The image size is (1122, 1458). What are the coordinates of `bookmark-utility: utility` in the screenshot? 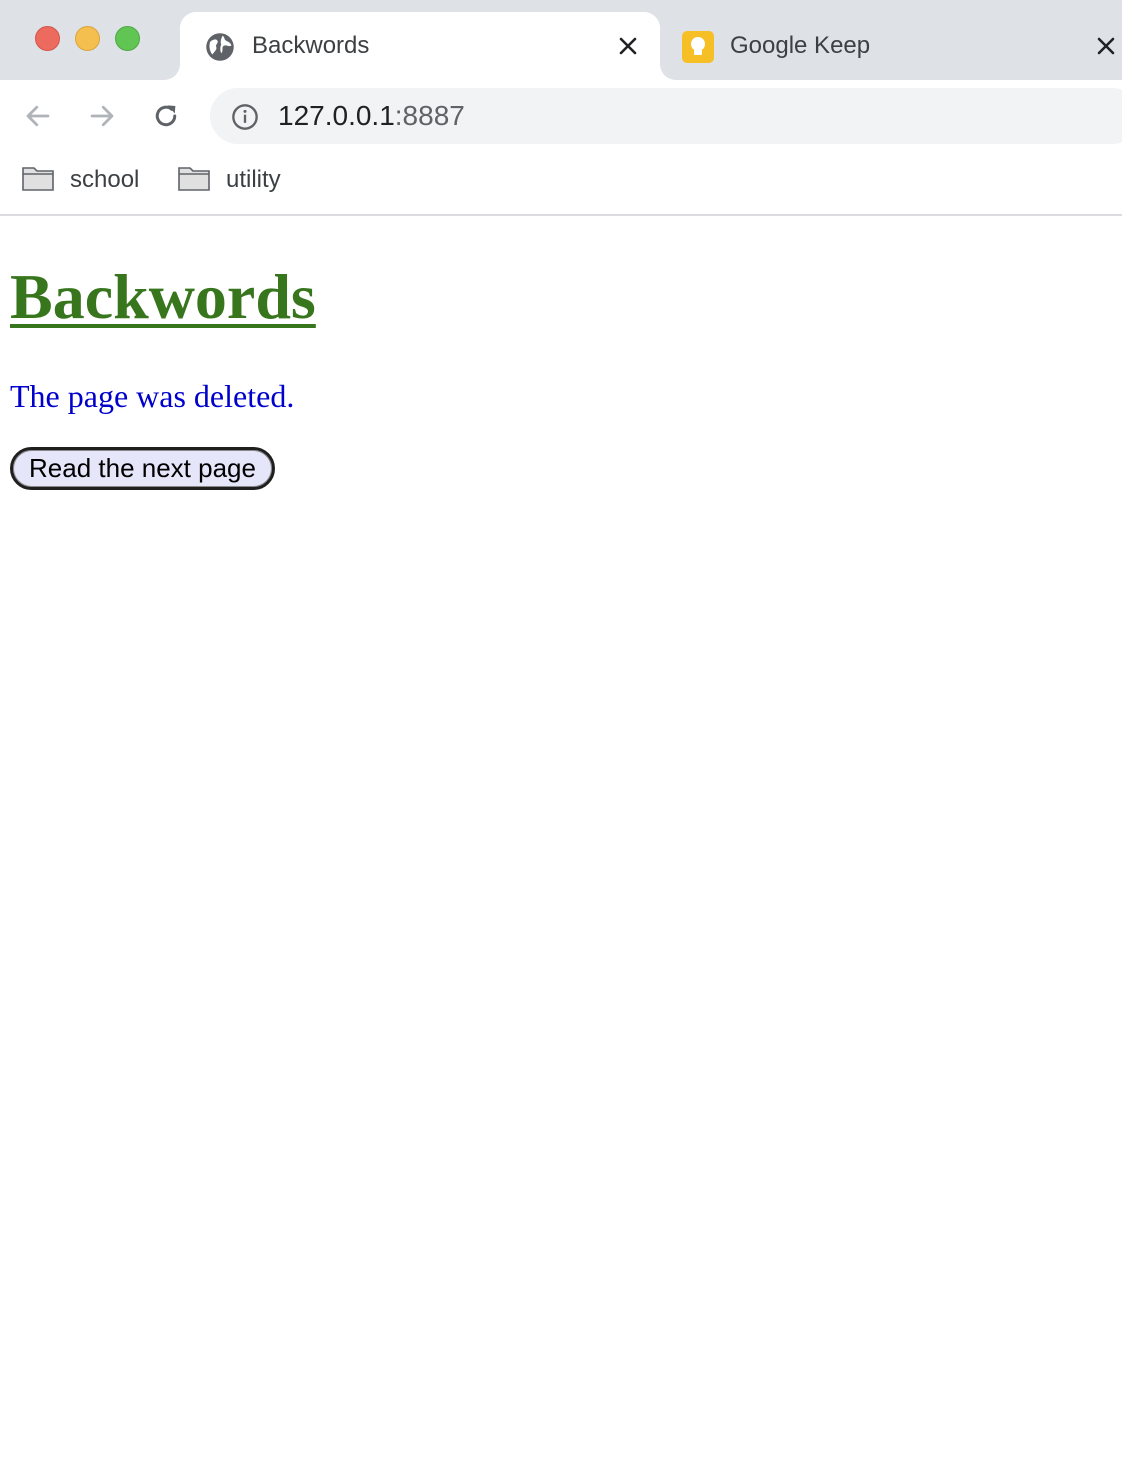 It's located at (229, 180).